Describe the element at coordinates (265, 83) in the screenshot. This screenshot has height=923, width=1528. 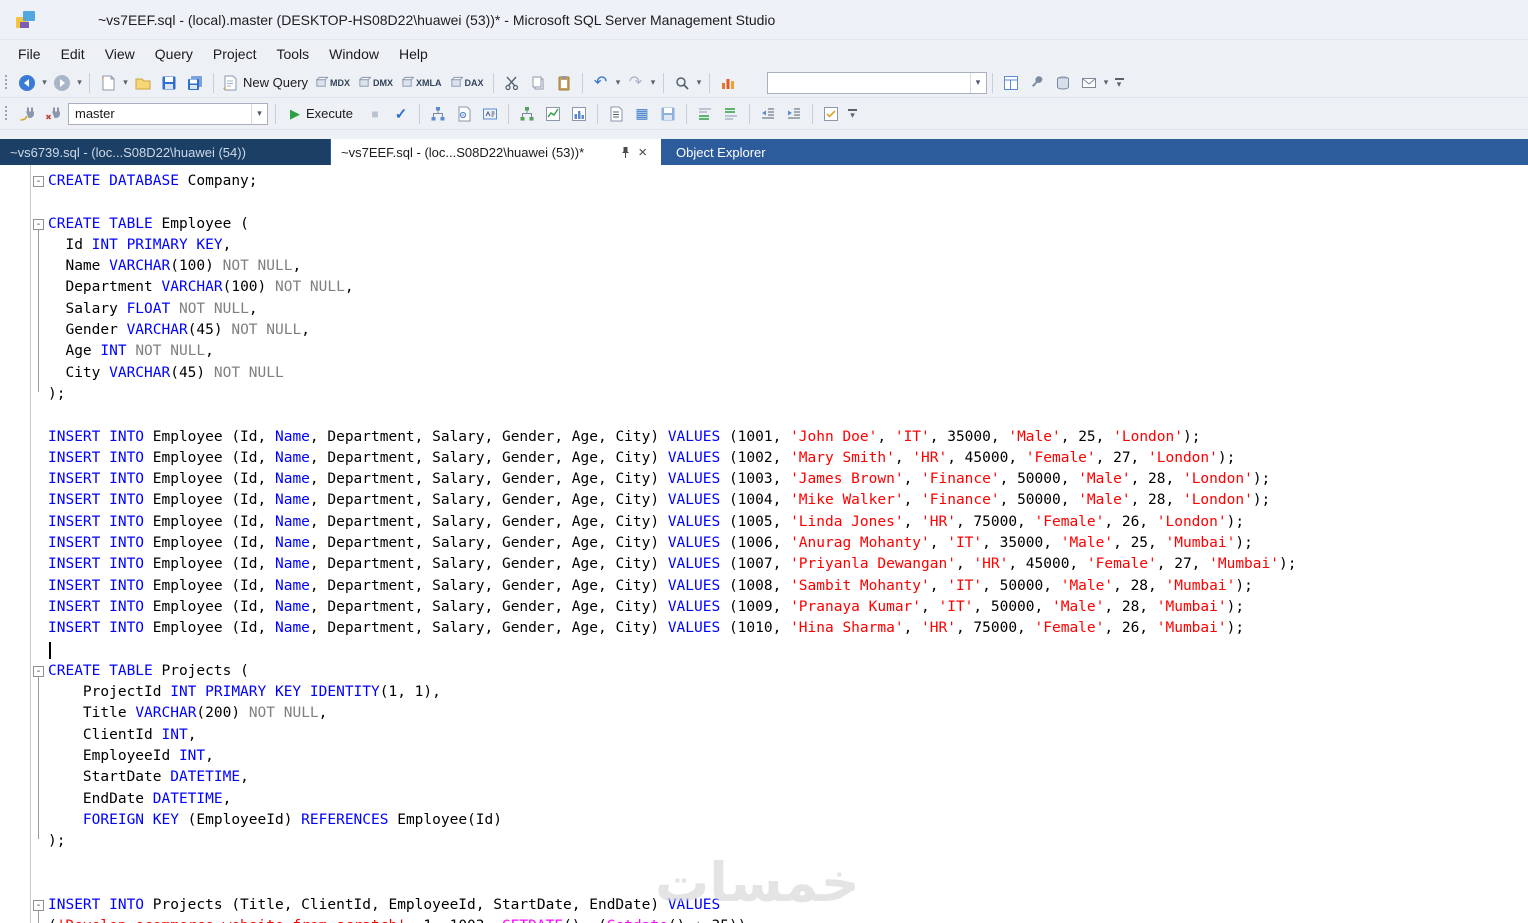
I see `new-query-button: New Query` at that location.